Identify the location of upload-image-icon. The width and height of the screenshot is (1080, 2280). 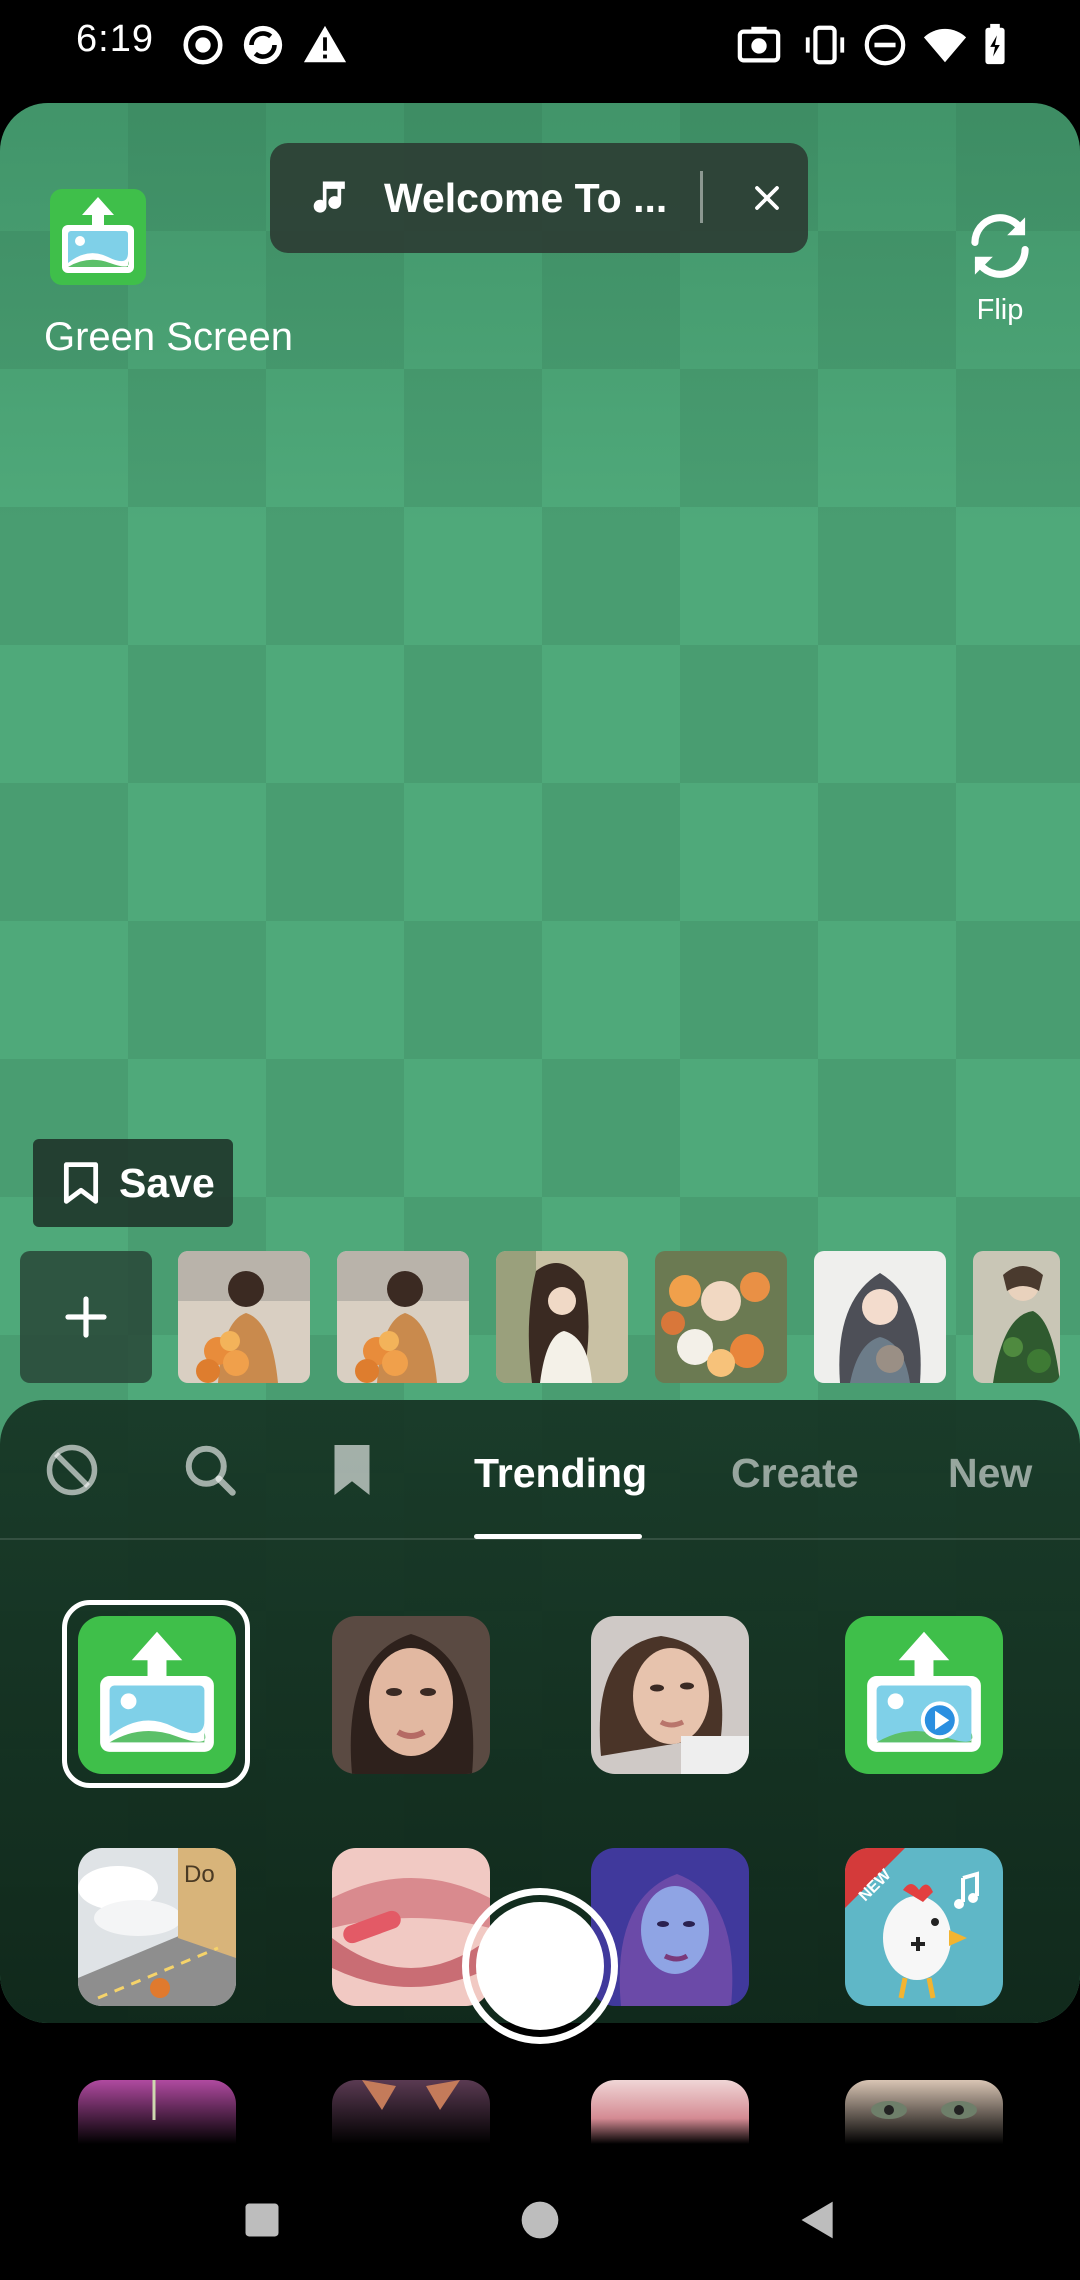
(98, 237).